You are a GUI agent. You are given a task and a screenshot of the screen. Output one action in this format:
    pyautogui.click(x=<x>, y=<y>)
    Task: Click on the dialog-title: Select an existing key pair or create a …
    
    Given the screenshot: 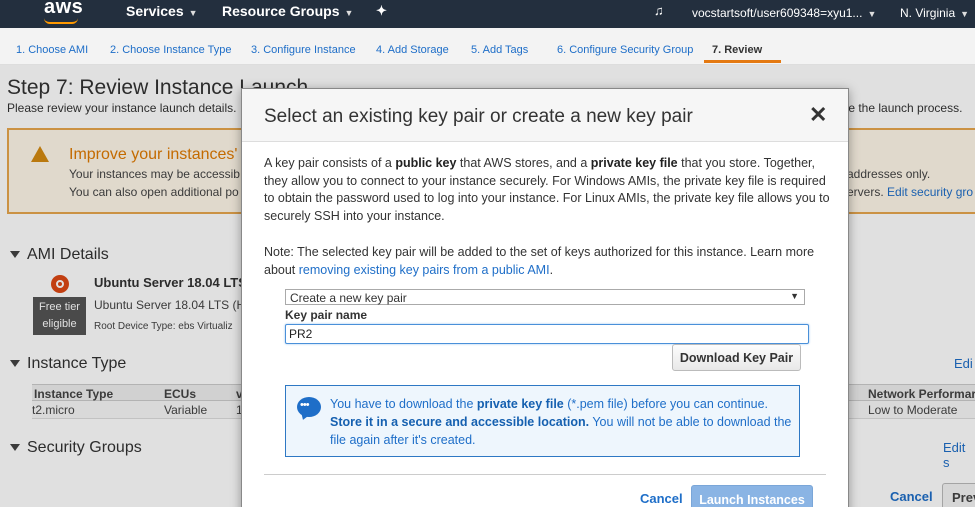 What is the action you would take?
    pyautogui.click(x=478, y=116)
    